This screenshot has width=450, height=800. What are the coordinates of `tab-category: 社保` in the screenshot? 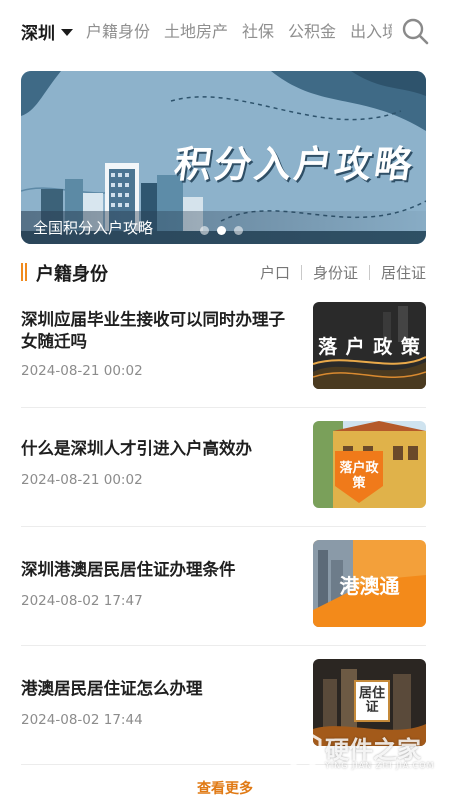 It's located at (258, 32).